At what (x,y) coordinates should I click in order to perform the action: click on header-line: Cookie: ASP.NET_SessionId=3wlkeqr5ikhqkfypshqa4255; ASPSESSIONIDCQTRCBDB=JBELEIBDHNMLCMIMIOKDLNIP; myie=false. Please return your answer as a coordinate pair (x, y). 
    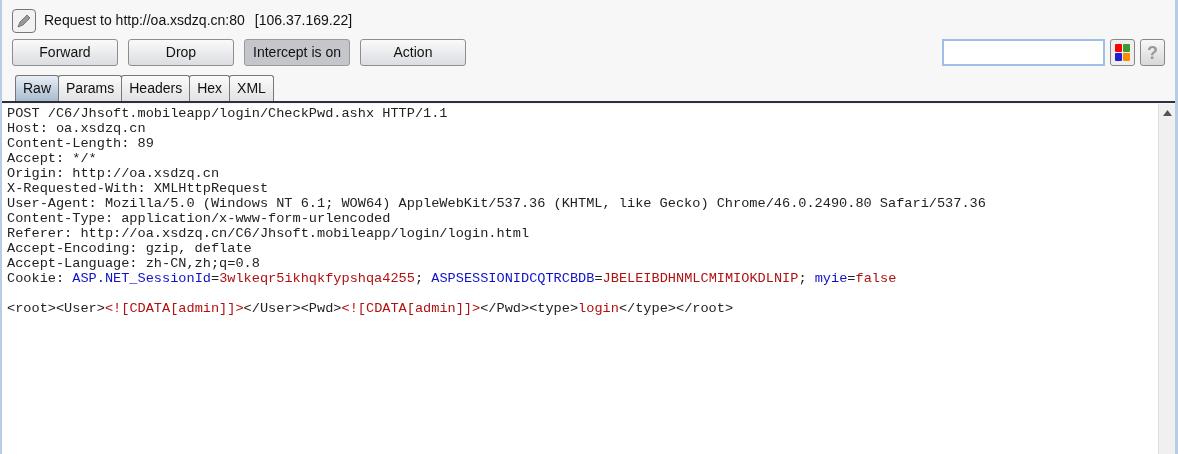
    Looking at the image, I should click on (452, 278).